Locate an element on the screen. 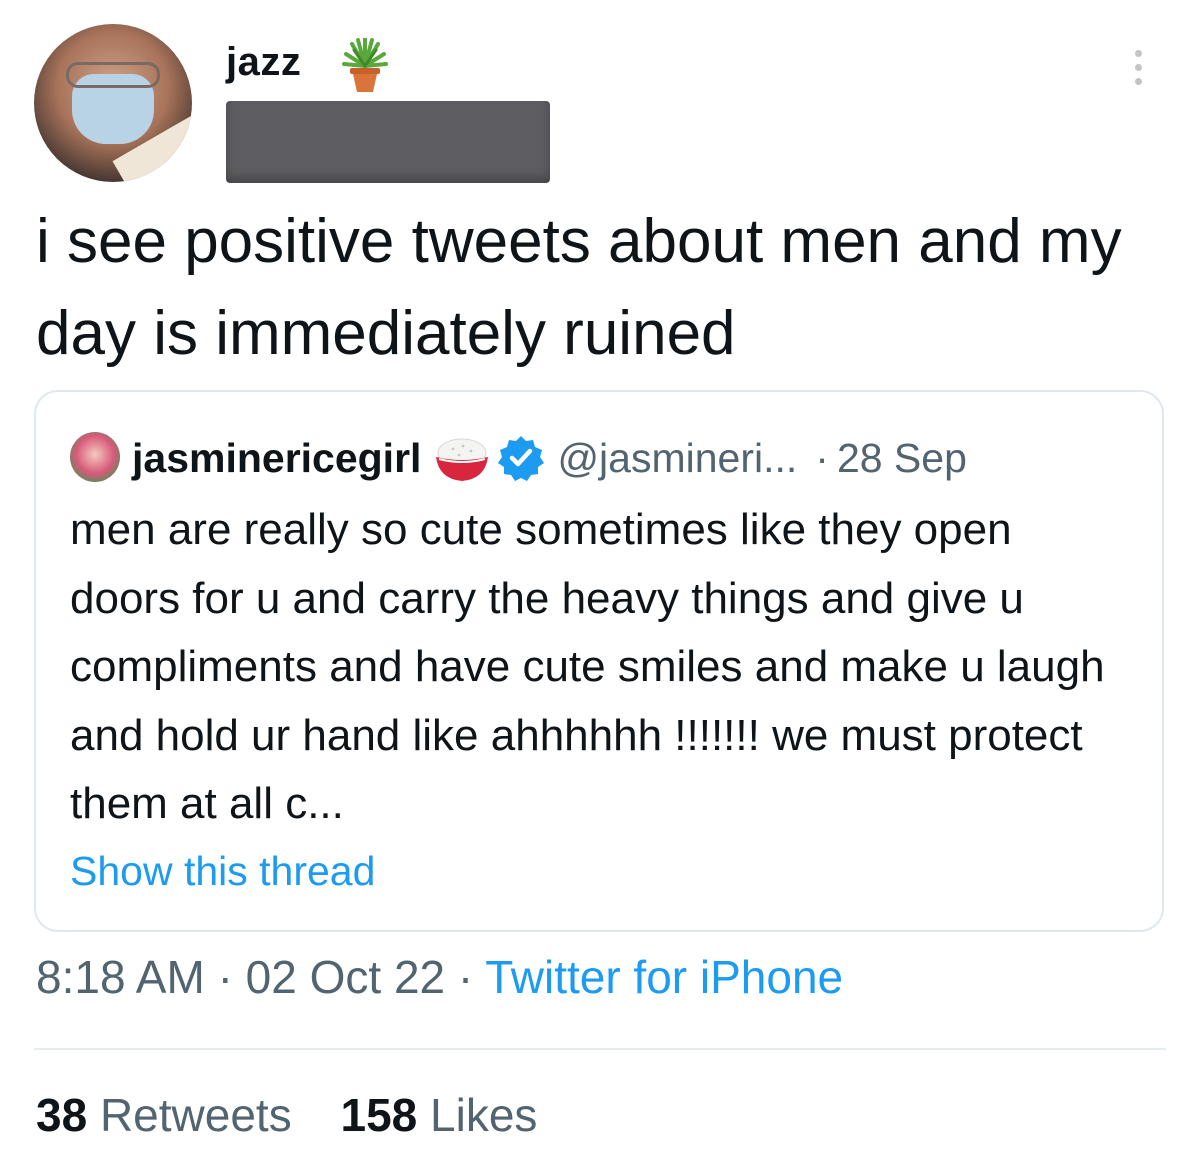  quoted-display-name: jasminericegirl is located at coordinates (276, 458).